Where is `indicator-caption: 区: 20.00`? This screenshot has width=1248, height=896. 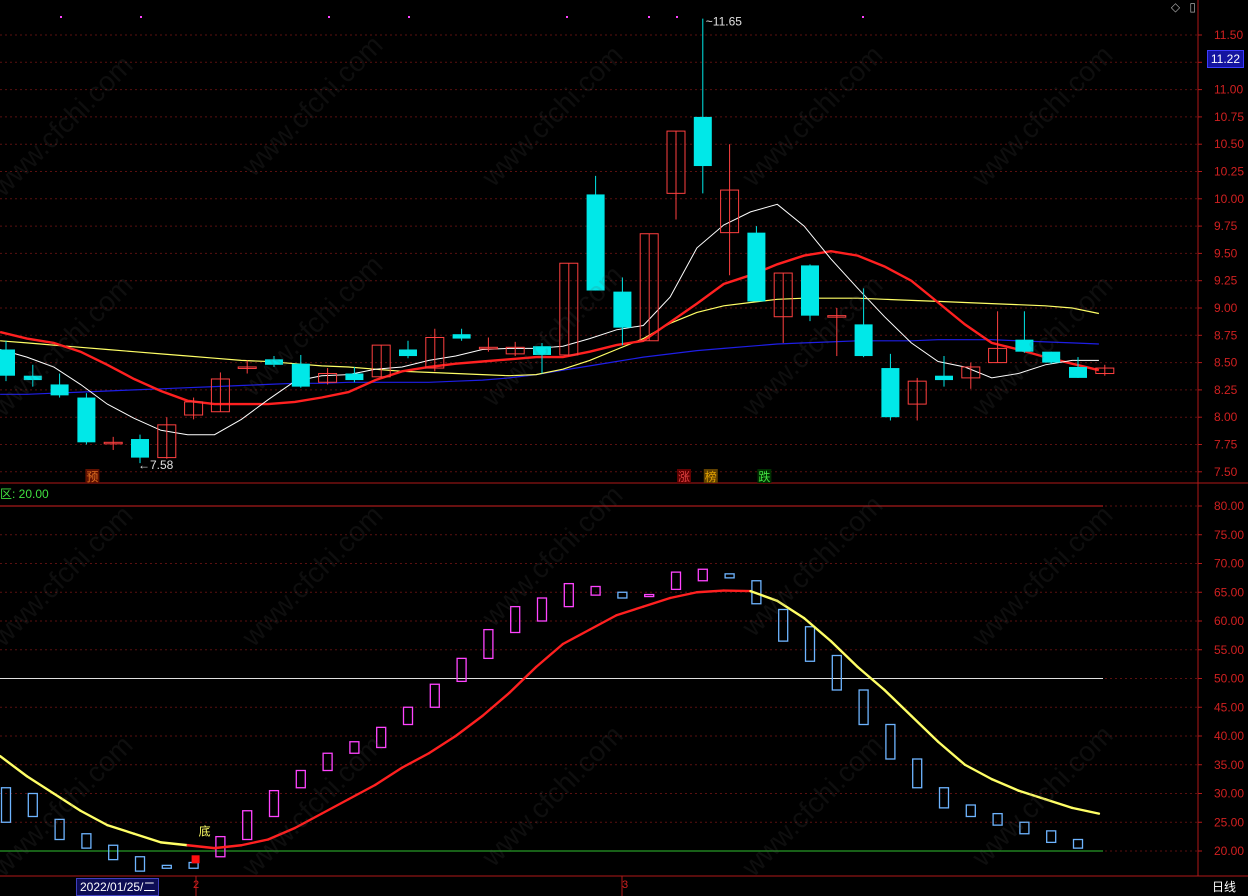 indicator-caption: 区: 20.00 is located at coordinates (24, 494).